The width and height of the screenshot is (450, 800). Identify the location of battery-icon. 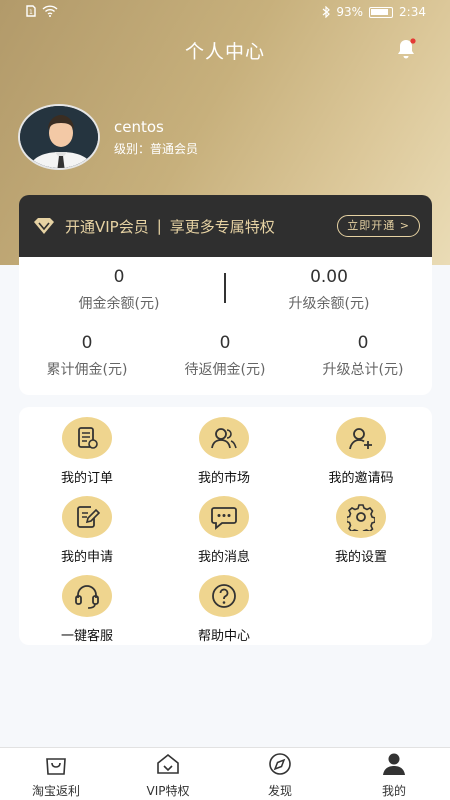
(381, 12).